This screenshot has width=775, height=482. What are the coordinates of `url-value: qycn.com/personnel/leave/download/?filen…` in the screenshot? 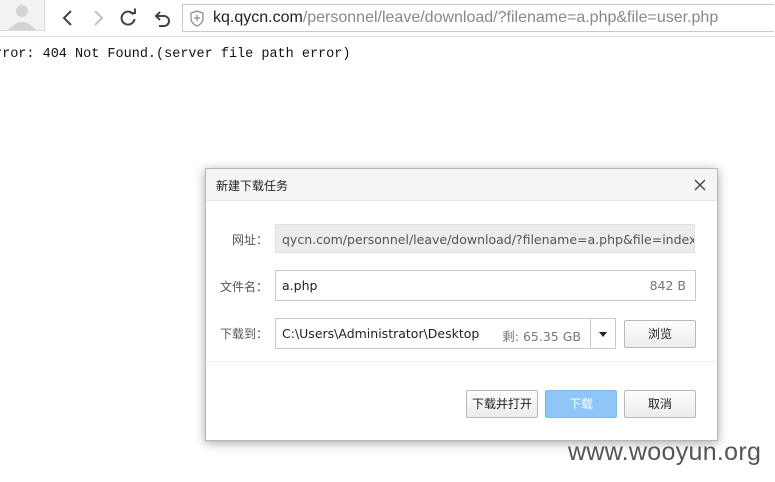 It's located at (488, 239).